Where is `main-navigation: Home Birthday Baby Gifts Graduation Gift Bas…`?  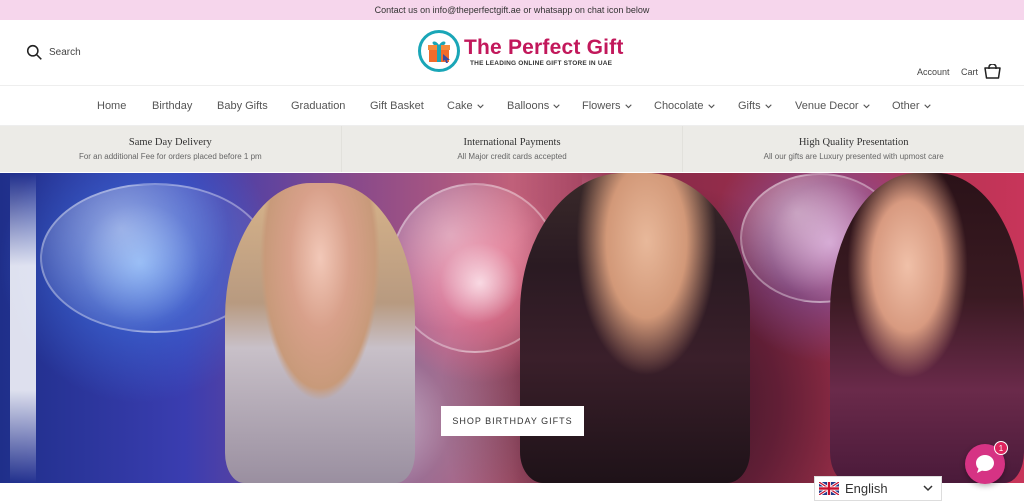 main-navigation: Home Birthday Baby Gifts Graduation Gift Bas… is located at coordinates (512, 106).